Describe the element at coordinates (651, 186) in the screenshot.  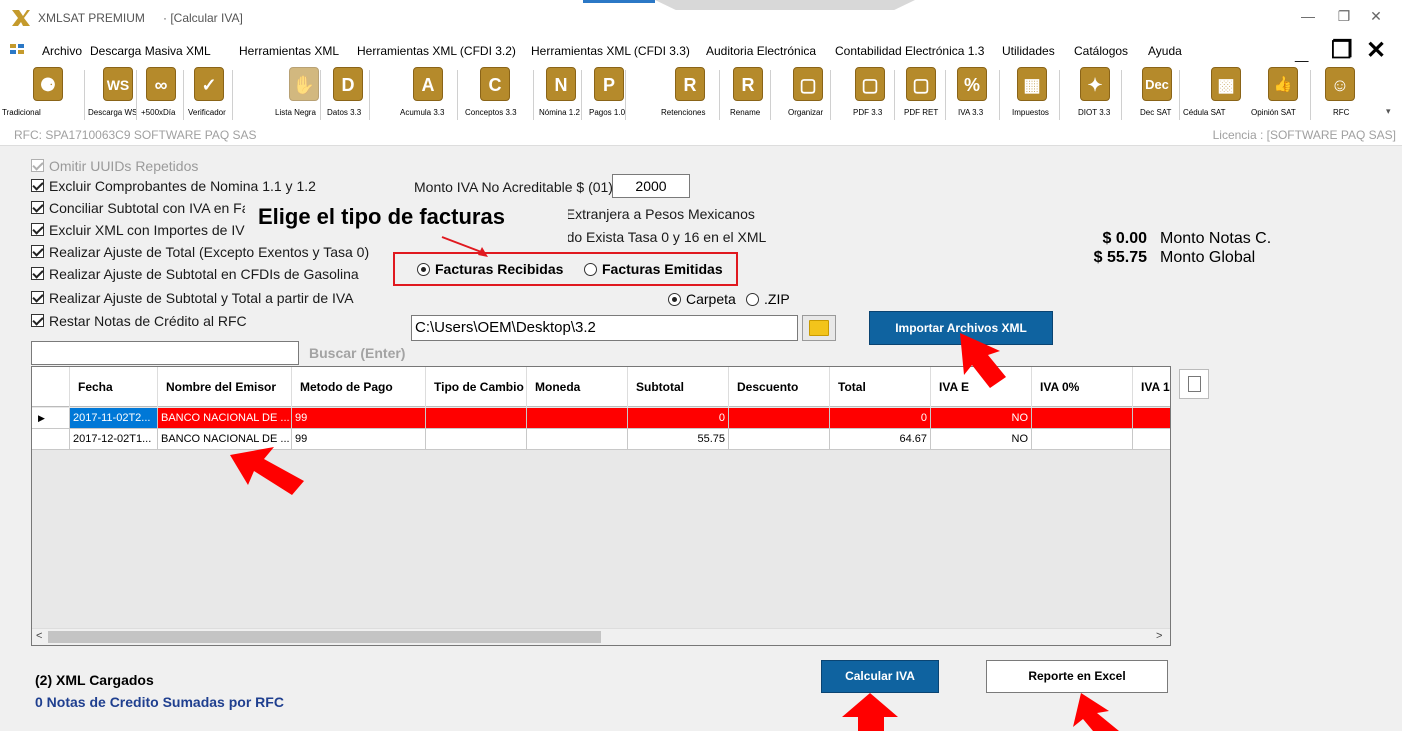
I see `monto-iva-input: 2000` at that location.